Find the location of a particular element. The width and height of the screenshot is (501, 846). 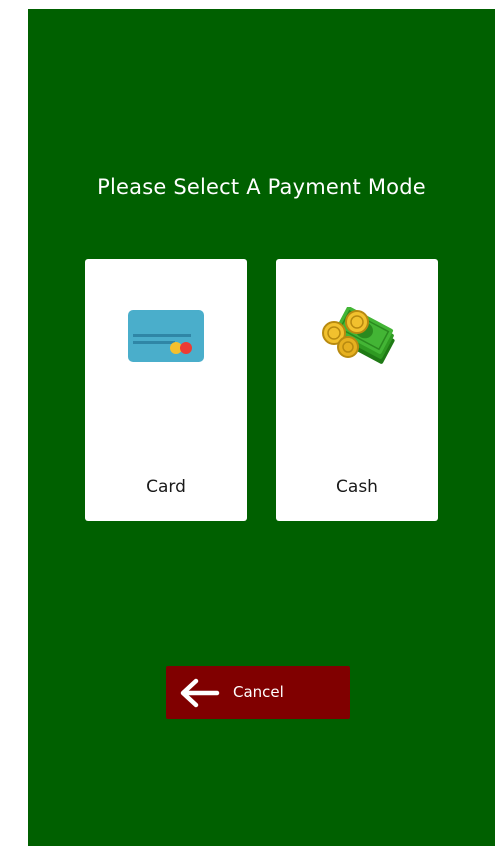

cancel-label: Cancel is located at coordinates (258, 692).